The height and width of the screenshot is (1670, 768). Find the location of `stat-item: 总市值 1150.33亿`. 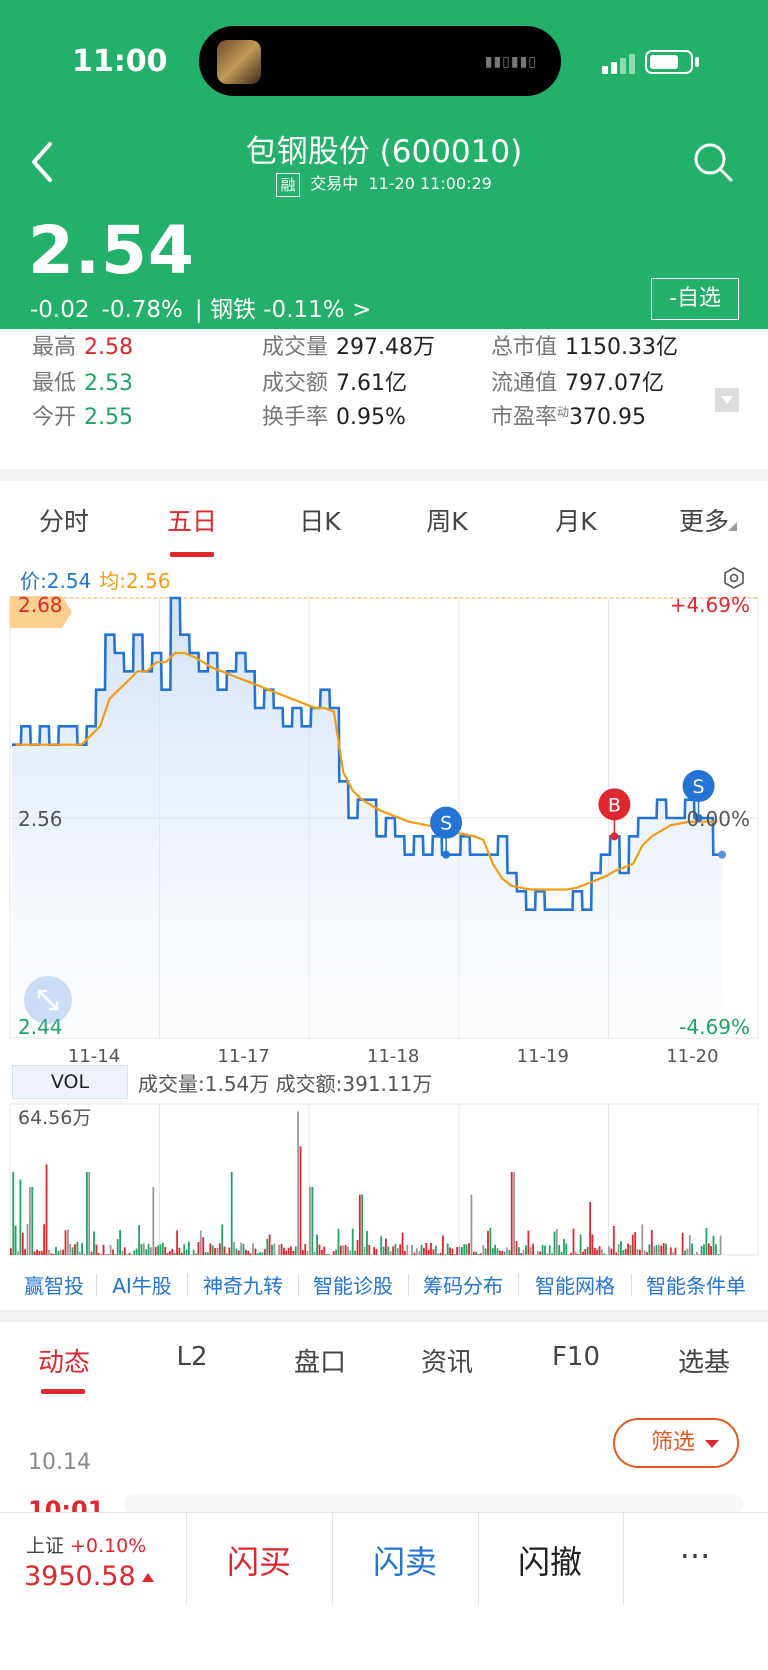

stat-item: 总市值 1150.33亿 is located at coordinates (584, 345).